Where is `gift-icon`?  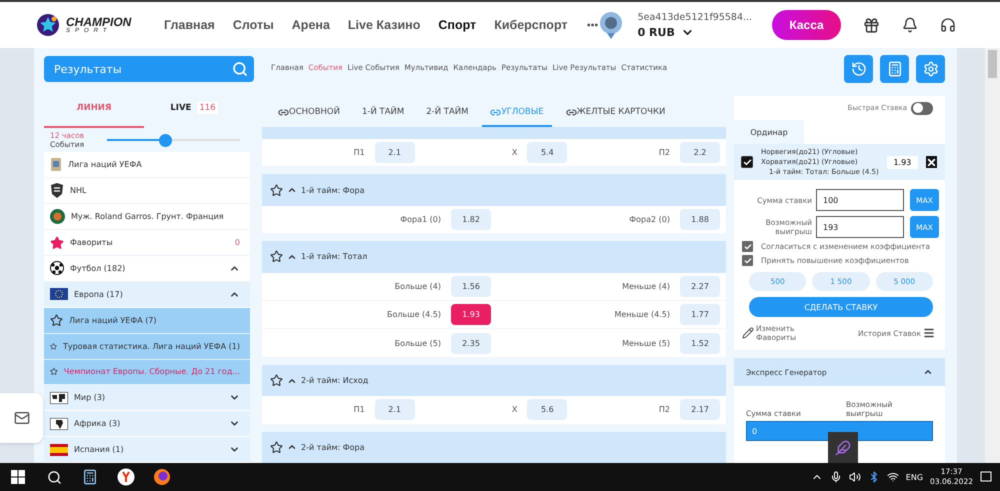
gift-icon is located at coordinates (871, 25).